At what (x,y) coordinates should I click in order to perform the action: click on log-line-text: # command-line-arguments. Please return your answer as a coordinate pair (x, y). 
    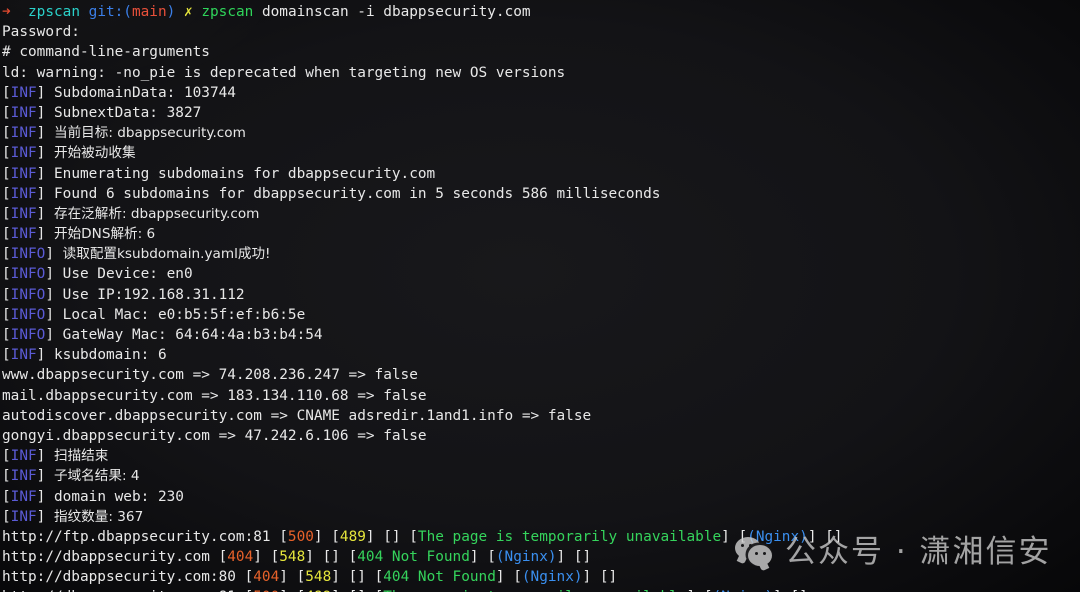
    Looking at the image, I should click on (106, 52).